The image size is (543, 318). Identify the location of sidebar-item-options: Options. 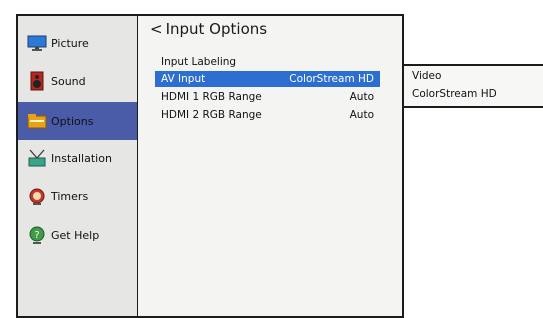
(77, 121).